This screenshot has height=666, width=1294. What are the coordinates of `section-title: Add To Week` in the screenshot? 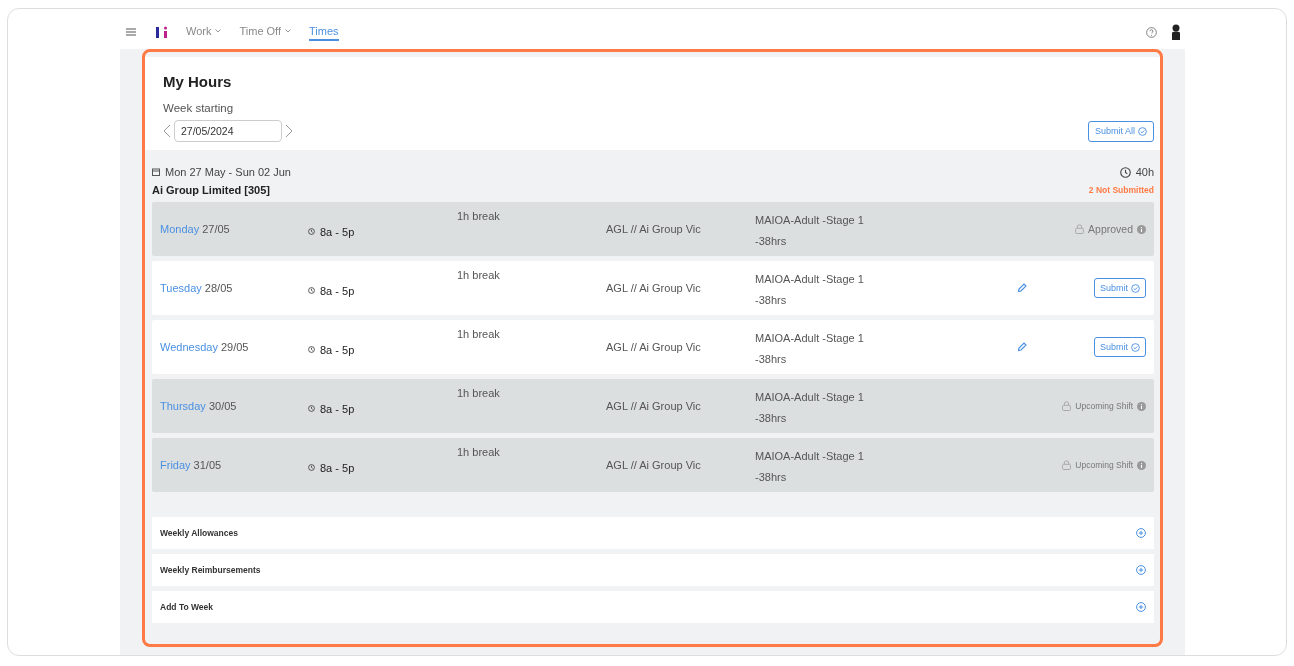 It's located at (187, 607).